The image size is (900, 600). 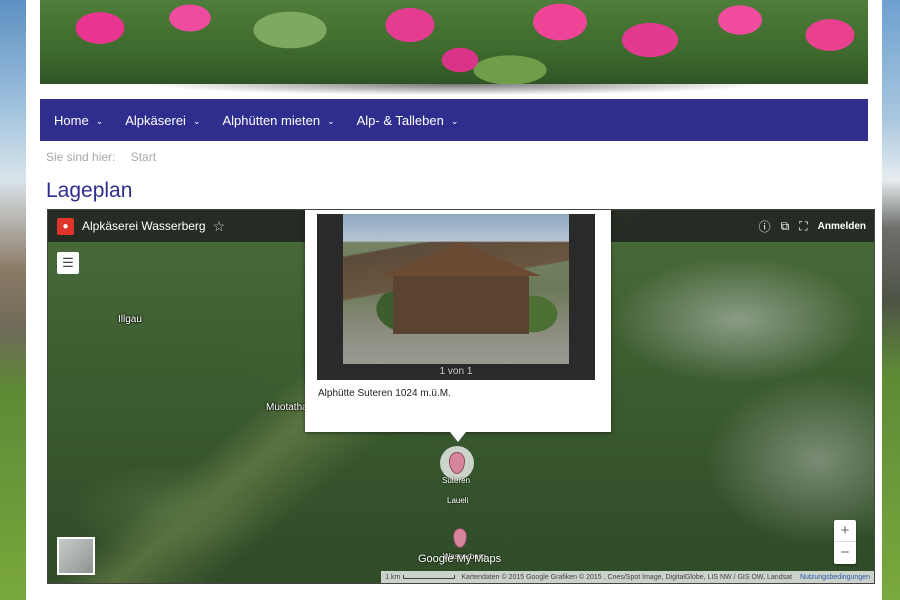 I want to click on map-info-popup: 1 von 1 Alphütte Suteren 1024 m.ü.M., so click(x=458, y=321).